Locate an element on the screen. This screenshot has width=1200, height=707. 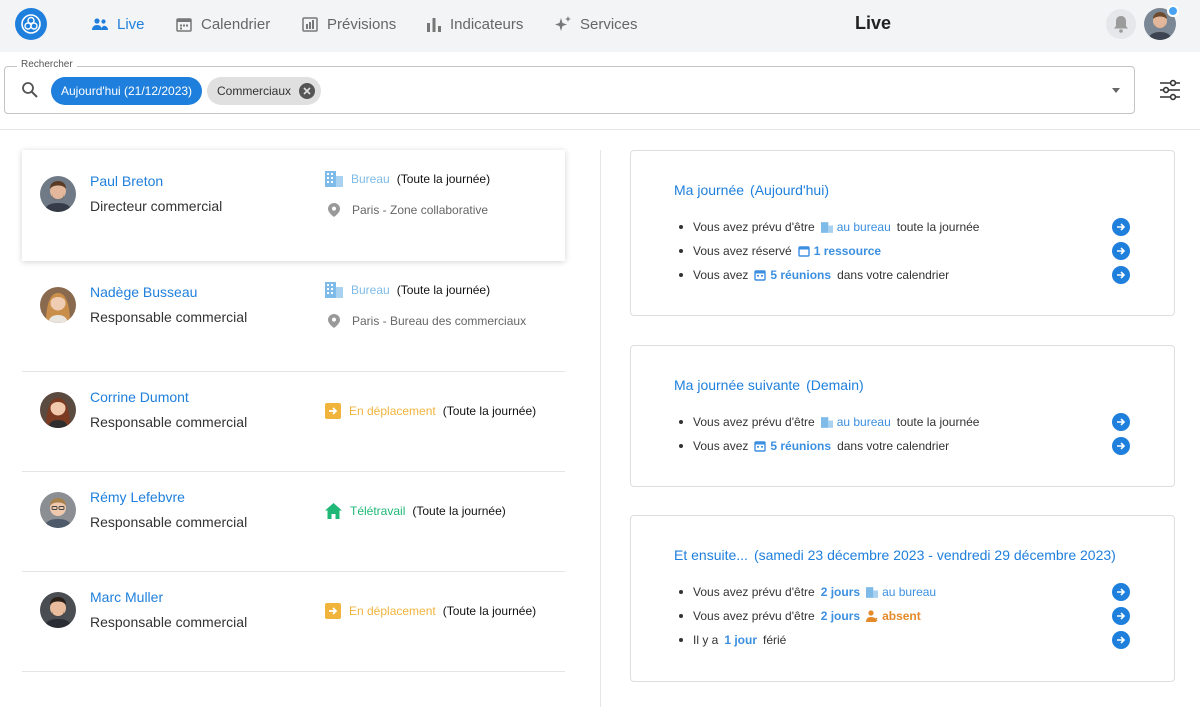
nav-indicators: Indicateurs is located at coordinates (475, 24).